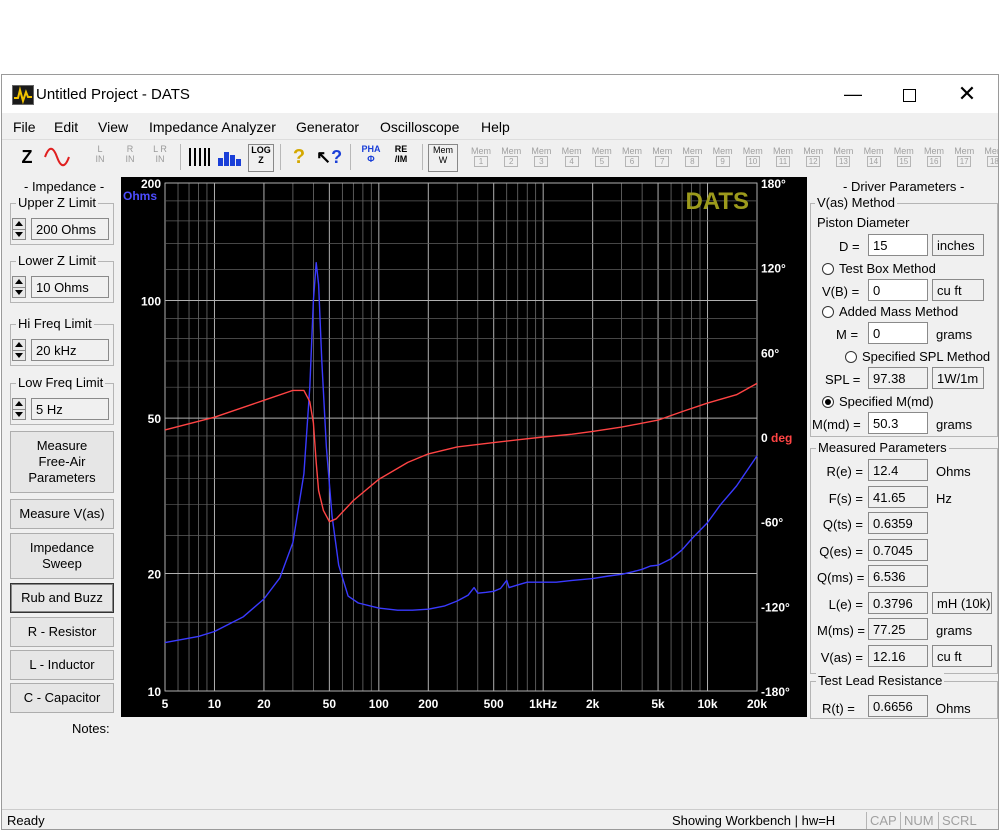  I want to click on memory-slot-number: 16, so click(934, 161).